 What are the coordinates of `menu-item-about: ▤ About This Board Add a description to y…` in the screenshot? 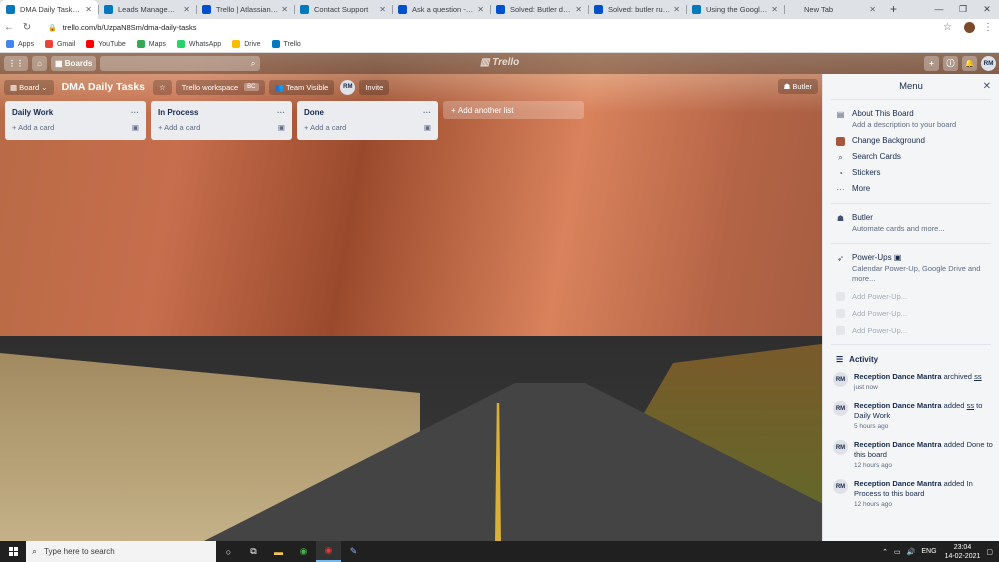 It's located at (911, 119).